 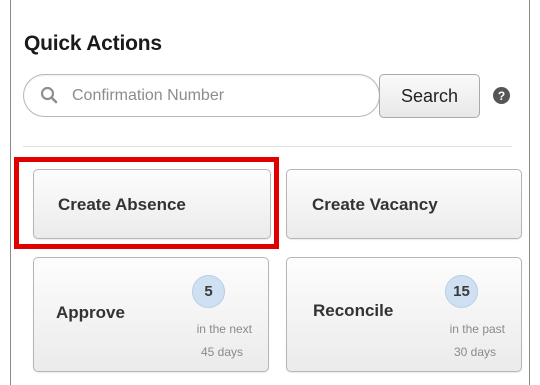 I want to click on divider, so click(x=267, y=146).